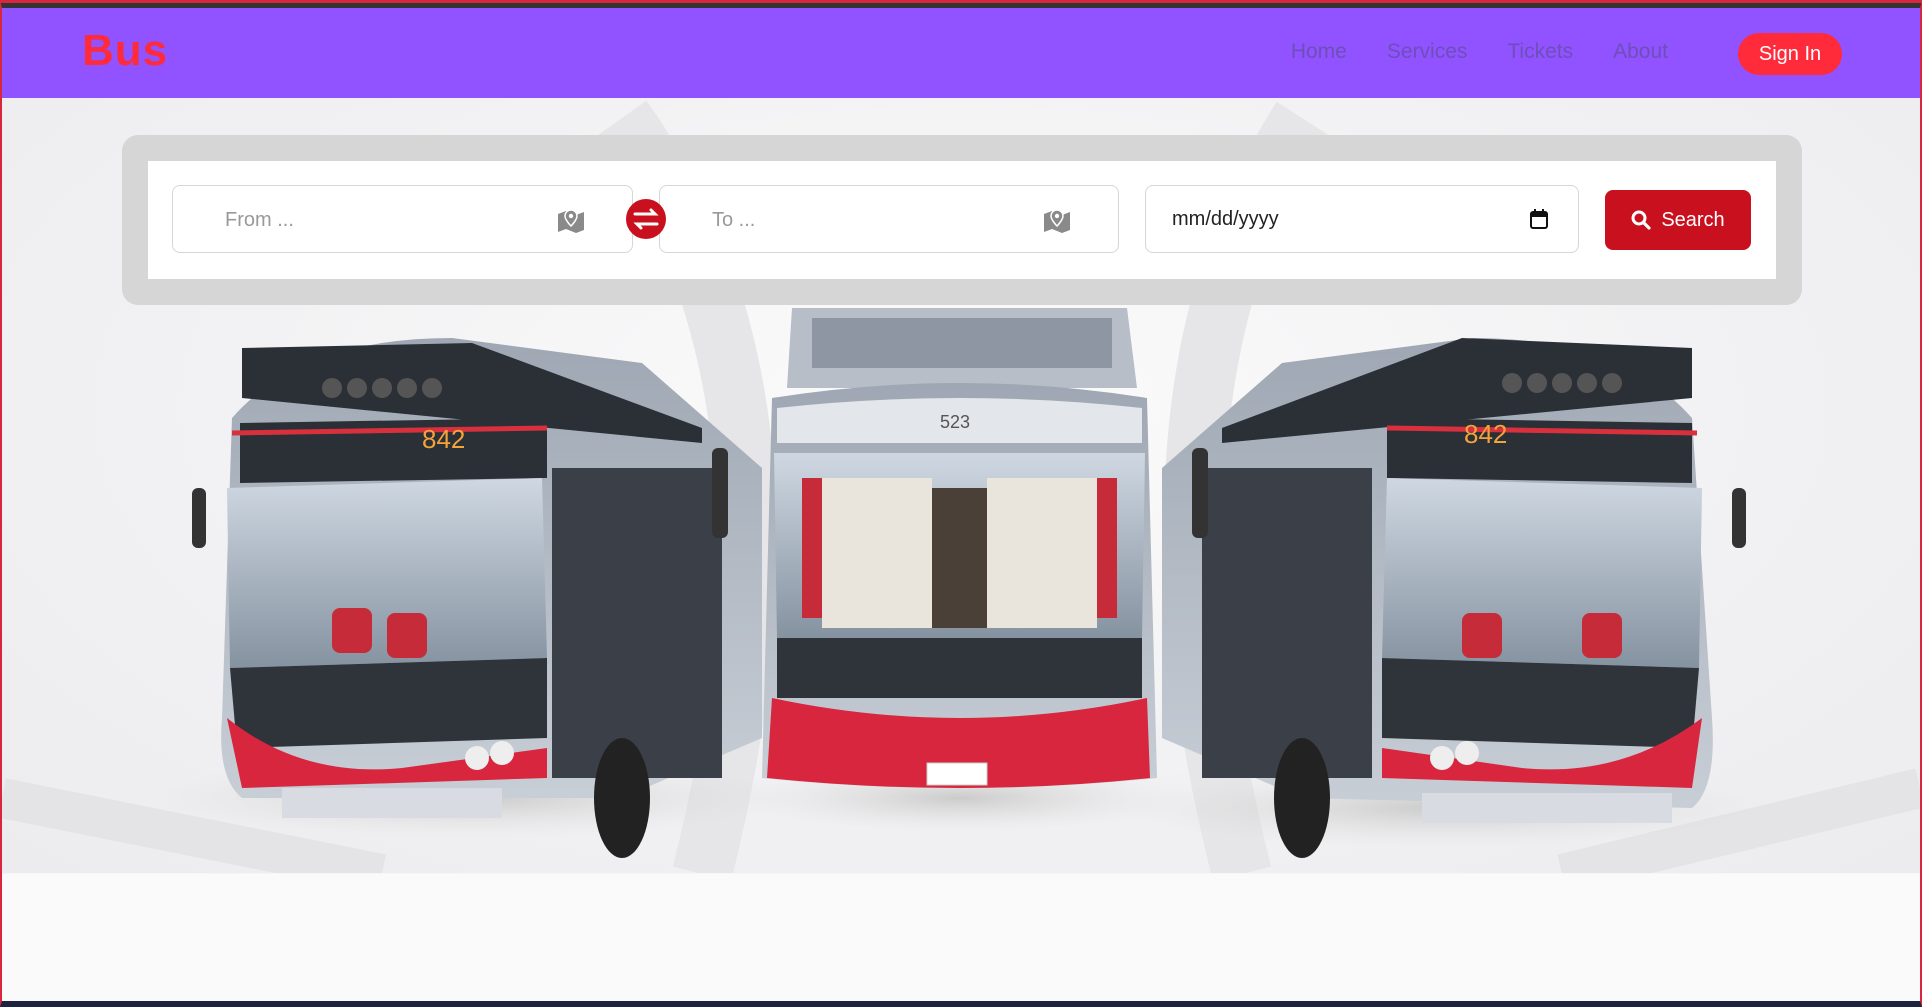 The height and width of the screenshot is (1007, 1922). I want to click on sign-in-button: Sign In, so click(1790, 54).